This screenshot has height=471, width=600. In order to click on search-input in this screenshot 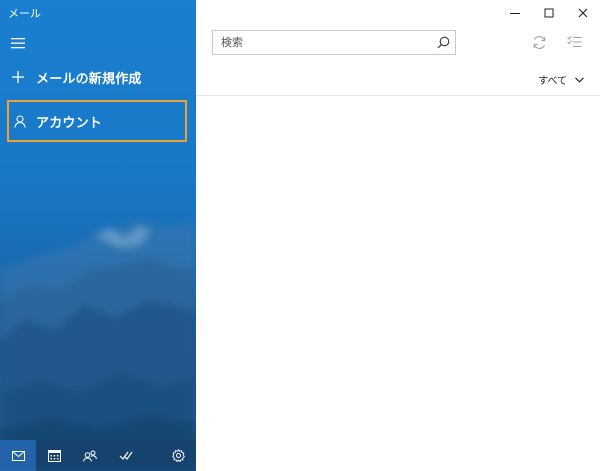, I will do `click(322, 42)`.